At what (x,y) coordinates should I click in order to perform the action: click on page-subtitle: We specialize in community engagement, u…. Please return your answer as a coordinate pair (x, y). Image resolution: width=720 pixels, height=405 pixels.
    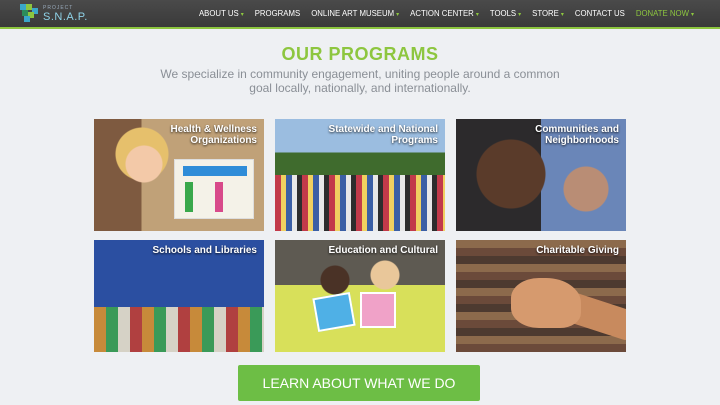
    Looking at the image, I should click on (360, 81).